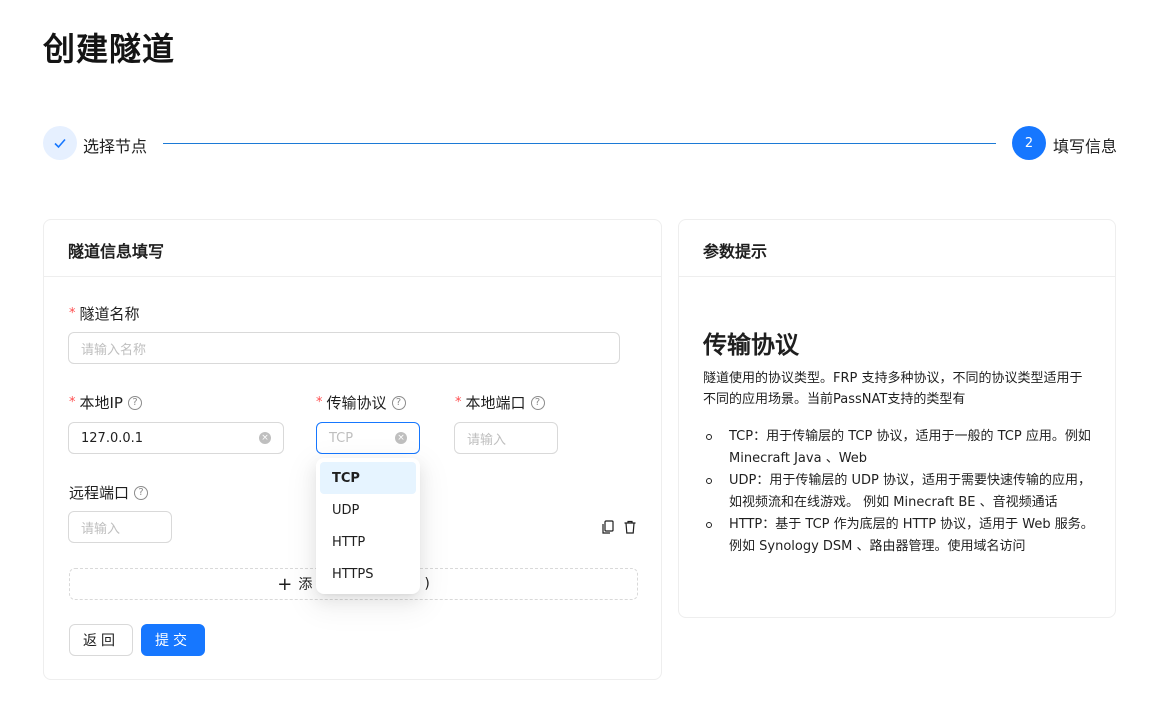 The width and height of the screenshot is (1160, 717). I want to click on local-port-input: 请输入, so click(506, 438).